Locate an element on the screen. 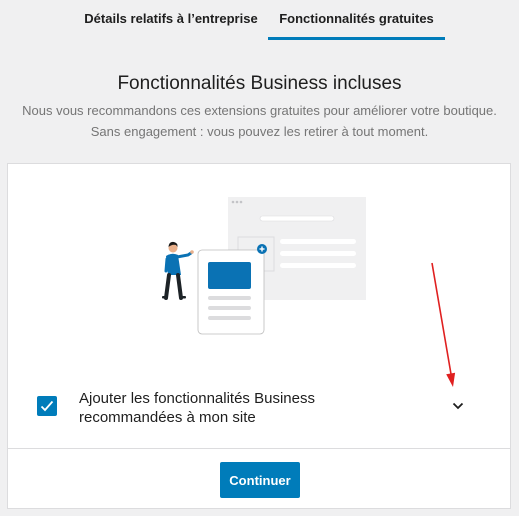 This screenshot has width=519, height=516. tab-free-features: Fonctionnalités gratuites is located at coordinates (356, 20).